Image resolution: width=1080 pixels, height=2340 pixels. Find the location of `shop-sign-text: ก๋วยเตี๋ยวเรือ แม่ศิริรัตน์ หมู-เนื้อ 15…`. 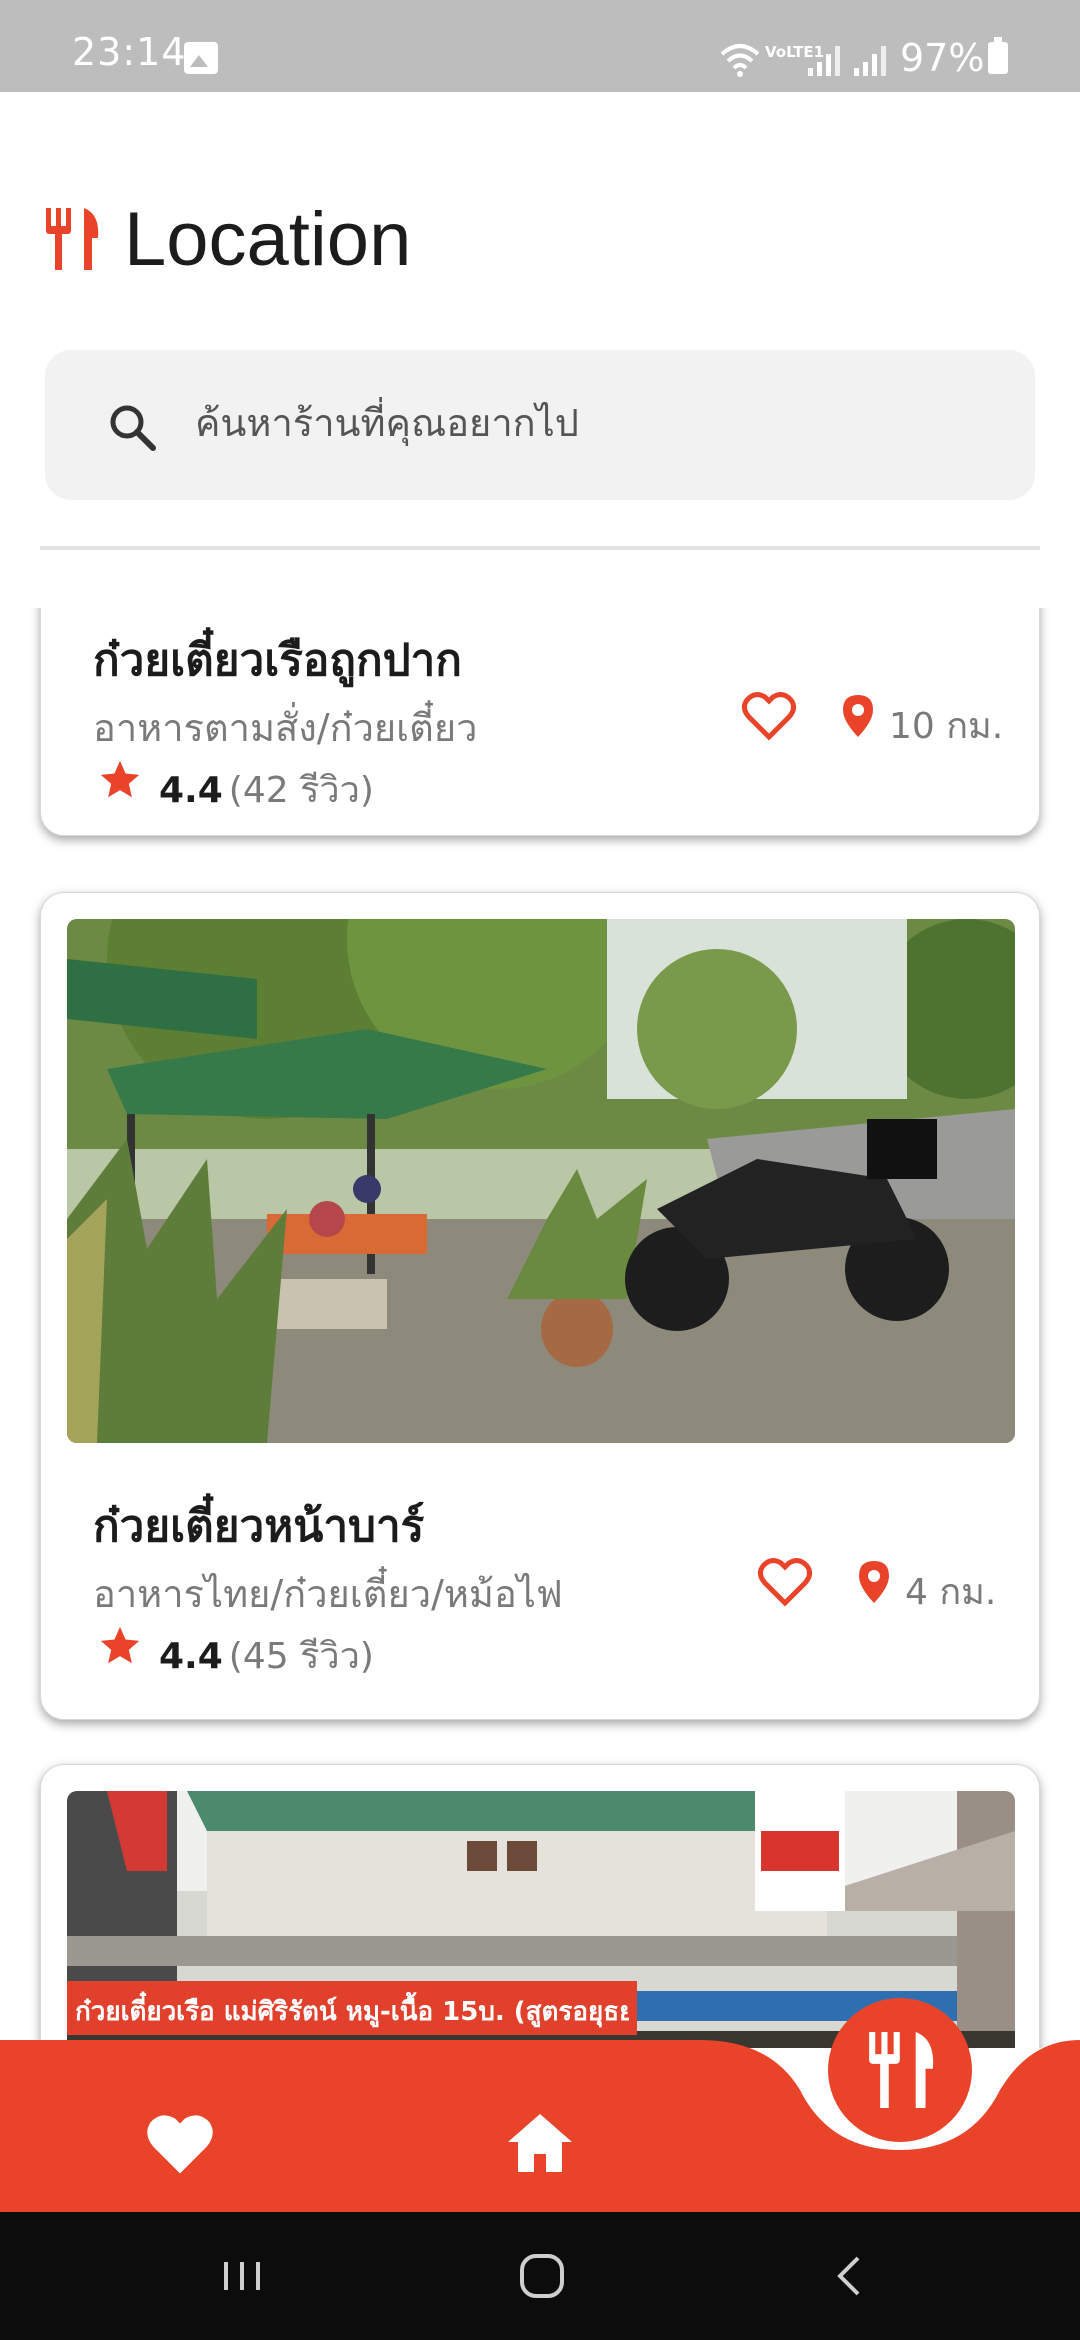

shop-sign-text: ก๋วยเตี๋ยวเรือ แม่ศิริรัตน์ หมู-เนื้อ 15… is located at coordinates (352, 2012).